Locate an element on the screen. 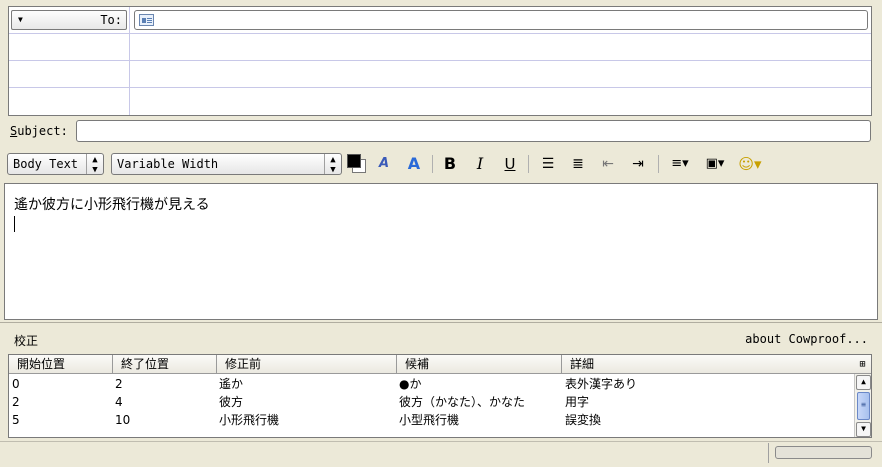  font-select: Variable Width ▲ ▼ is located at coordinates (226, 164).